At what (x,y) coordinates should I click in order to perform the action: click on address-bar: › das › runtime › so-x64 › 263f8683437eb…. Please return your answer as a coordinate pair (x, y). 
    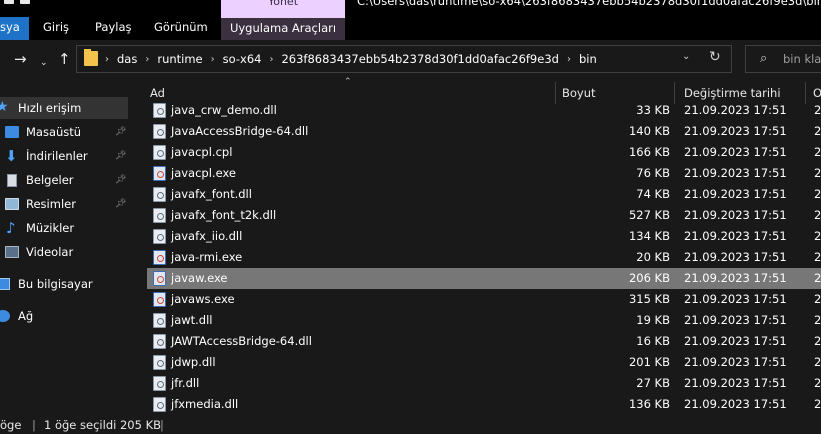
    Looking at the image, I should click on (404, 59).